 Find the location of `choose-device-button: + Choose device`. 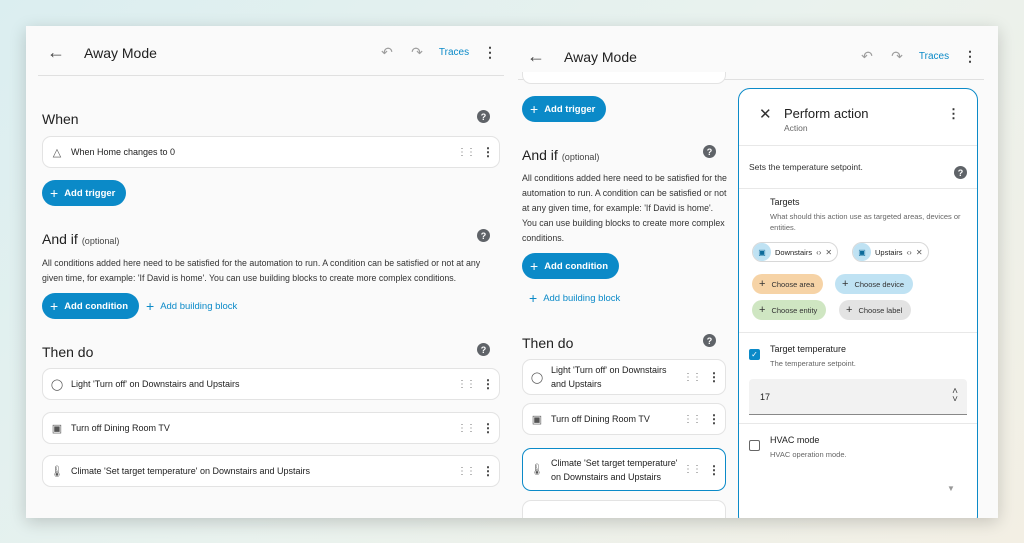

choose-device-button: + Choose device is located at coordinates (874, 284).